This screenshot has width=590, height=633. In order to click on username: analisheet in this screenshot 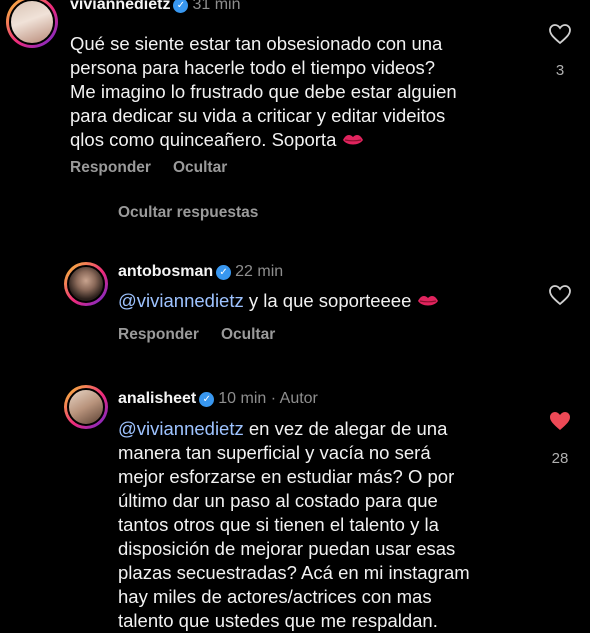, I will do `click(157, 398)`.